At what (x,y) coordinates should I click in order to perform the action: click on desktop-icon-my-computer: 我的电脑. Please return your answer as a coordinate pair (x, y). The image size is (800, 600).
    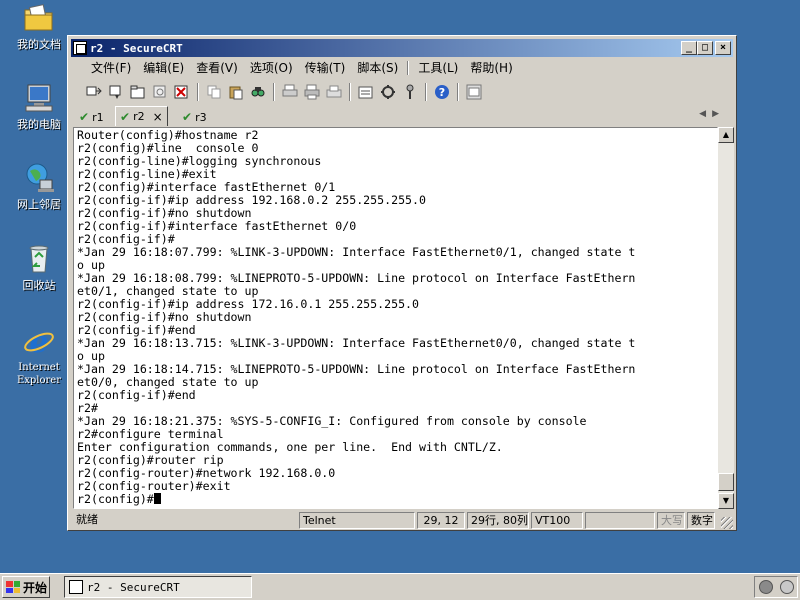
    Looking at the image, I should click on (39, 106).